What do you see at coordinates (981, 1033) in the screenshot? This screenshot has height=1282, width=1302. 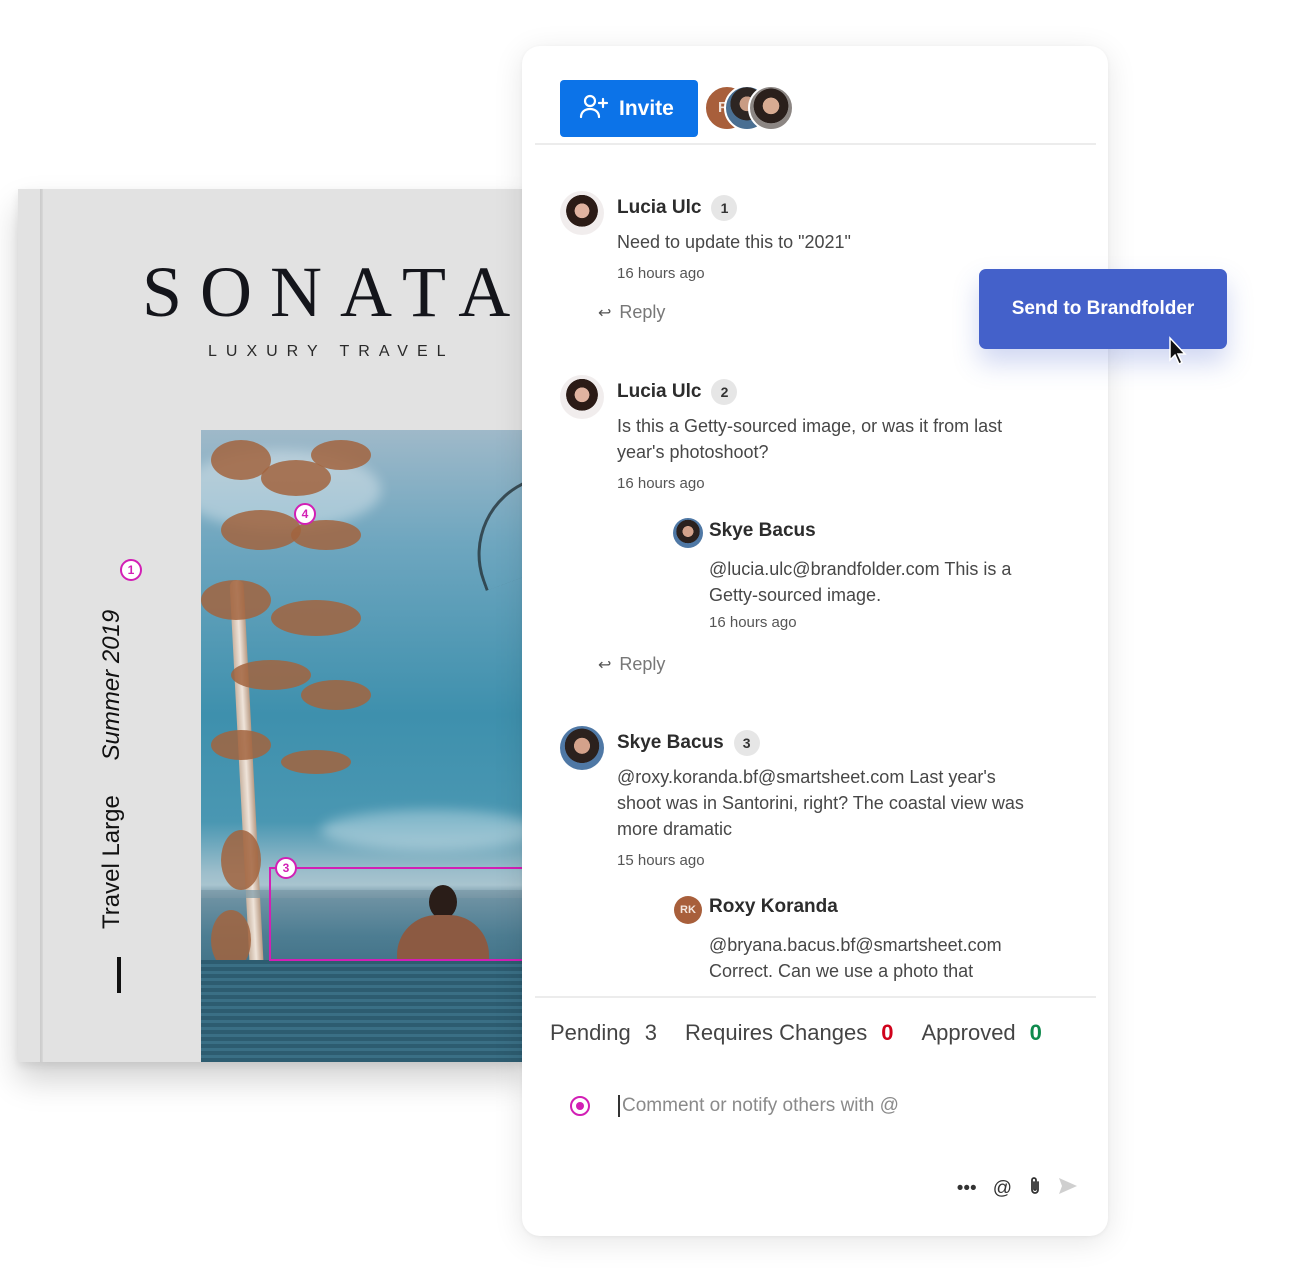 I see `status-approved: Approved 0` at bounding box center [981, 1033].